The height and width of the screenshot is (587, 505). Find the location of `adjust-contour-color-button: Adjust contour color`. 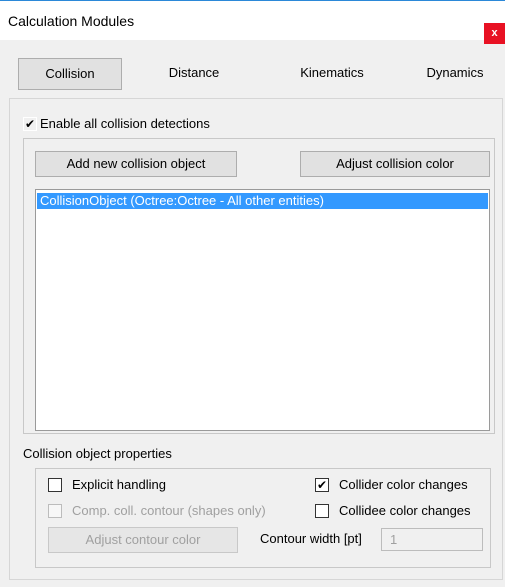

adjust-contour-color-button: Adjust contour color is located at coordinates (143, 540).